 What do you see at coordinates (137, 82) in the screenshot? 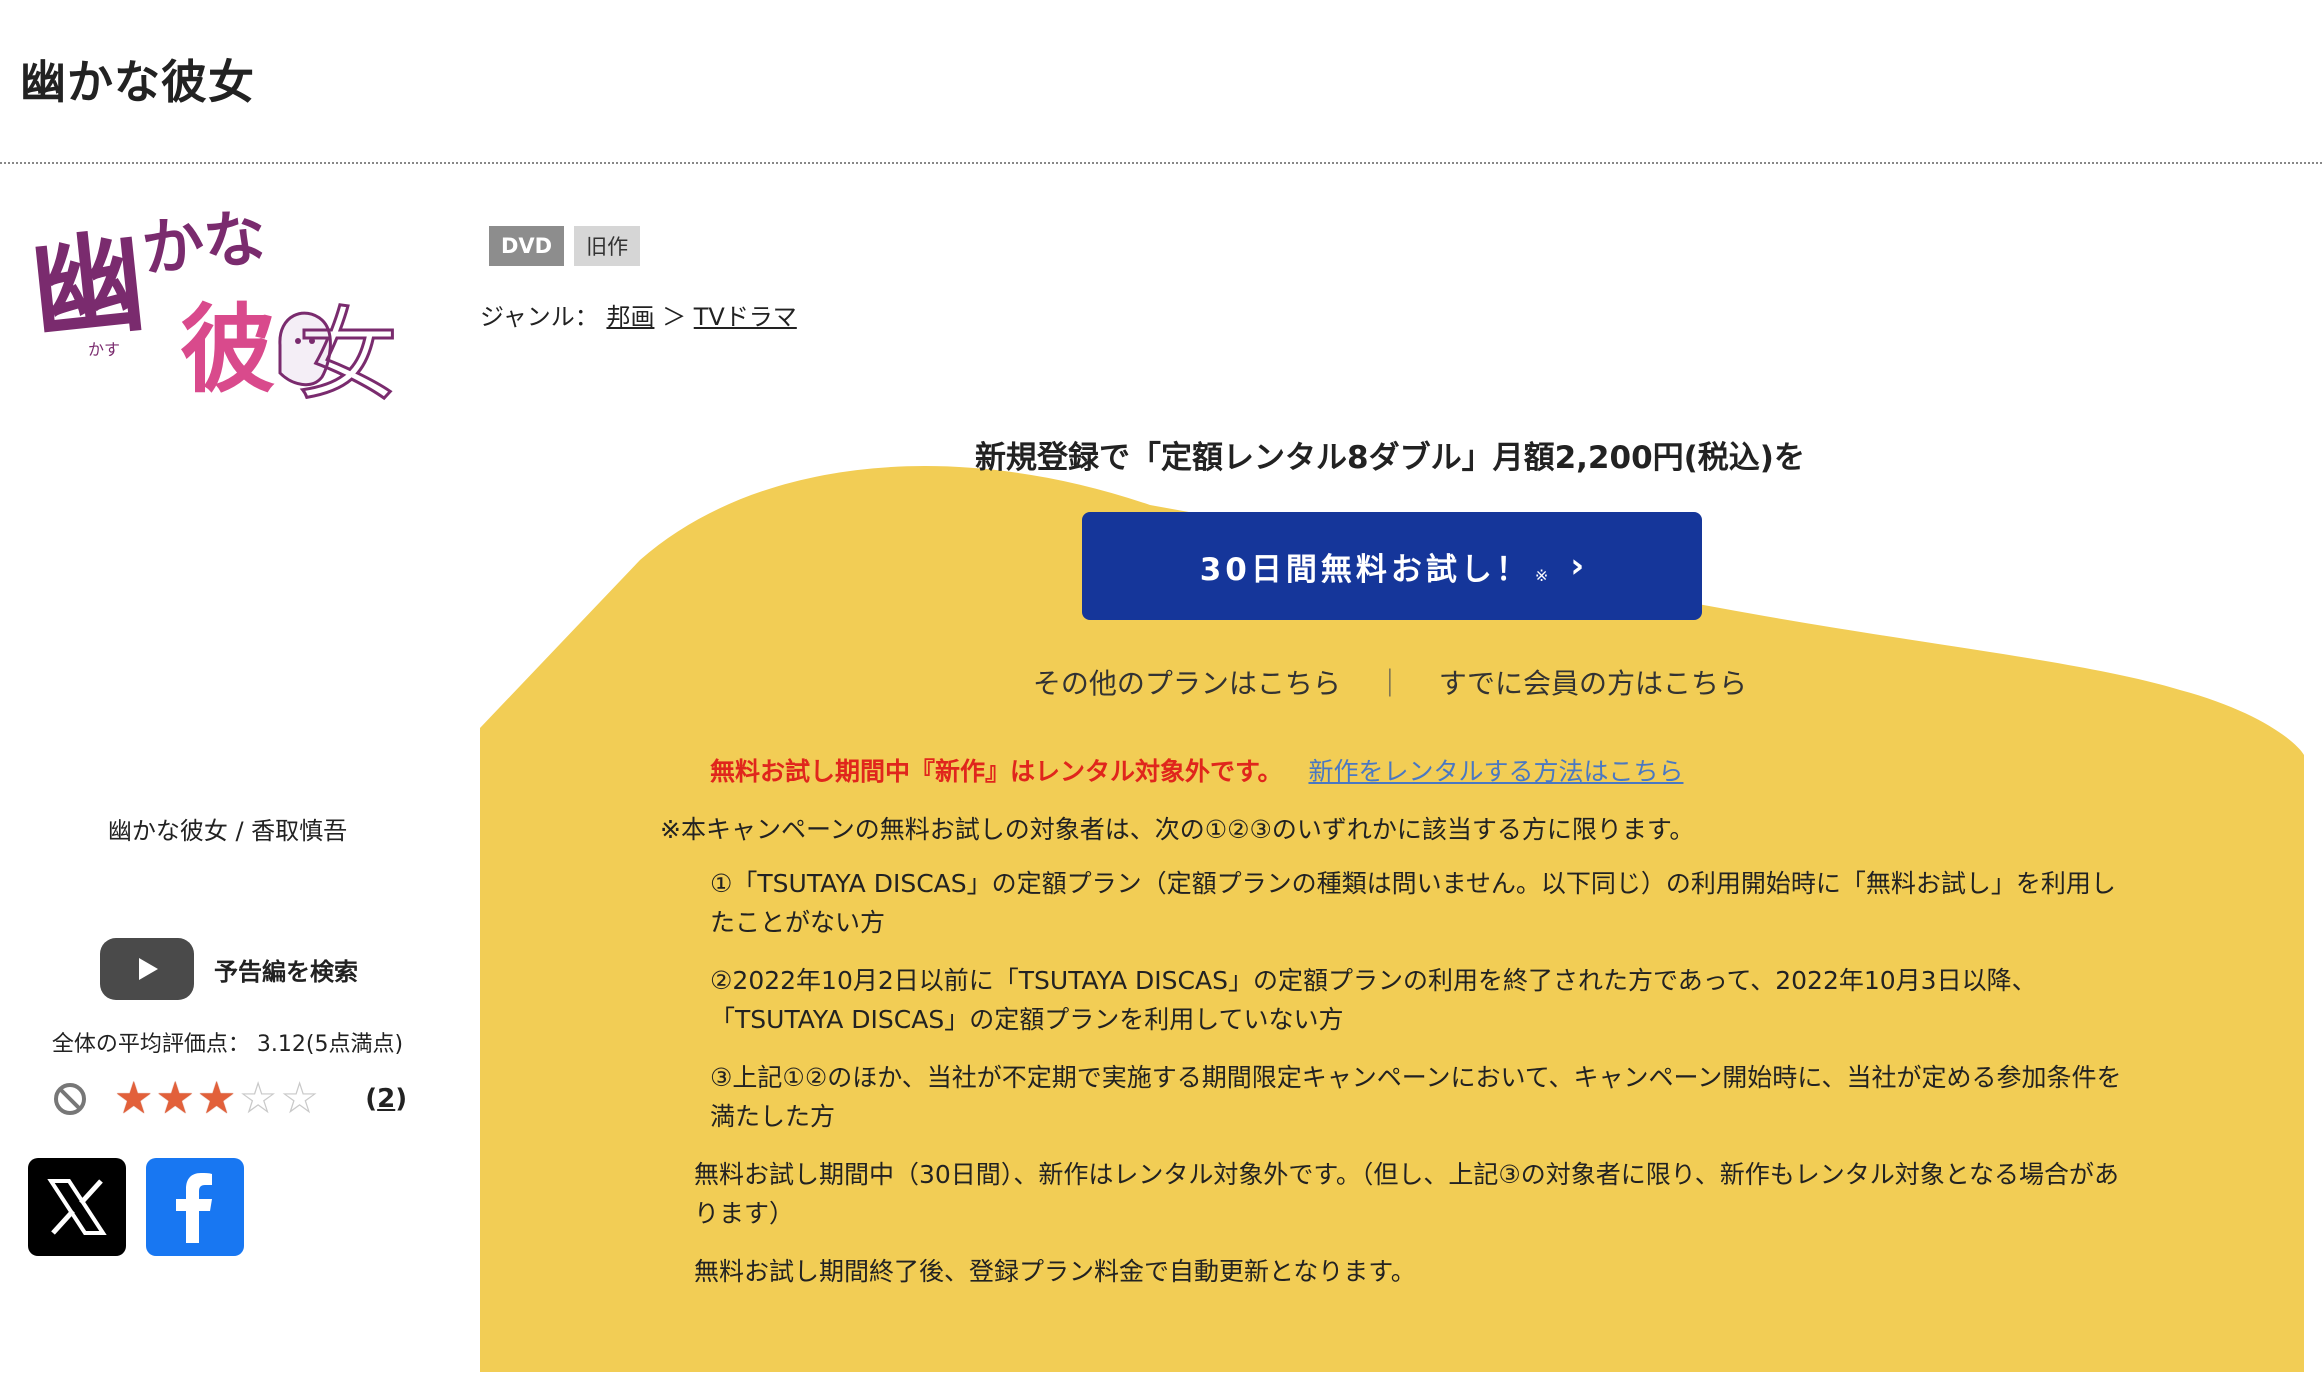
I see `page-title: 幽かな彼女` at bounding box center [137, 82].